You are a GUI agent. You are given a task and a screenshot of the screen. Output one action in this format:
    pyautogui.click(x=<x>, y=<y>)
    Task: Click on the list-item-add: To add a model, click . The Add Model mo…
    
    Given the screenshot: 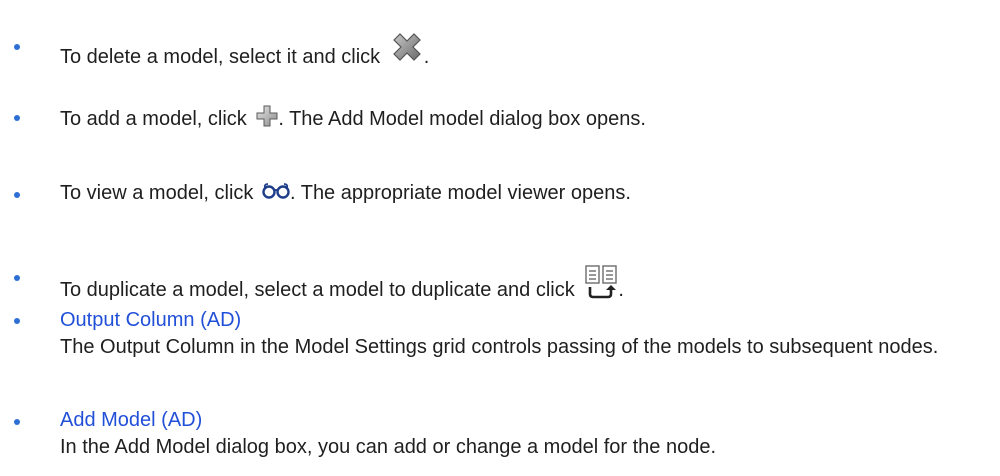 What is the action you would take?
    pyautogui.click(x=500, y=105)
    